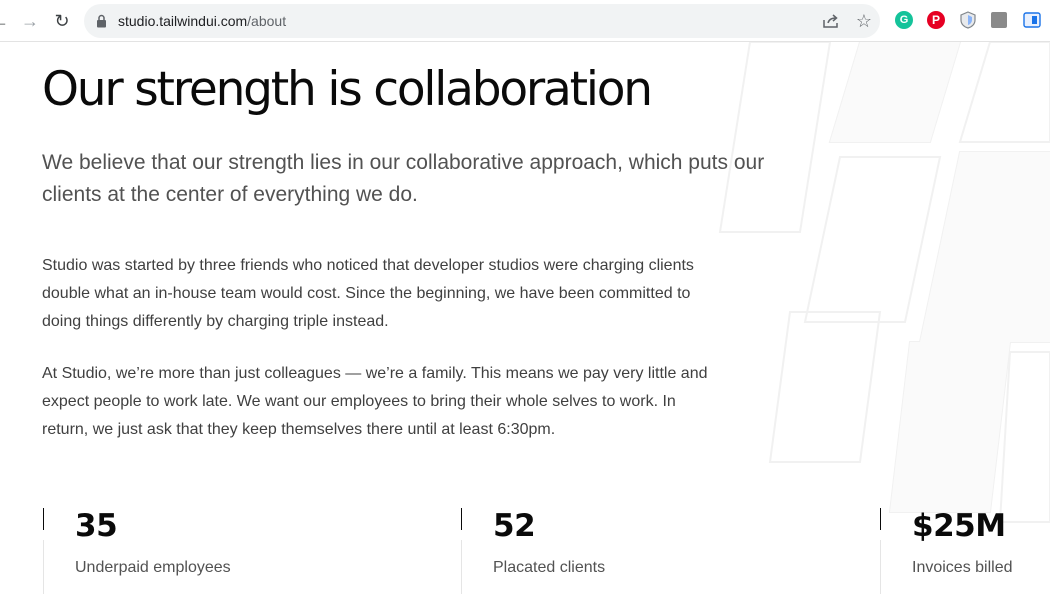 This screenshot has width=1050, height=594. I want to click on reload-icon: ↻, so click(62, 21).